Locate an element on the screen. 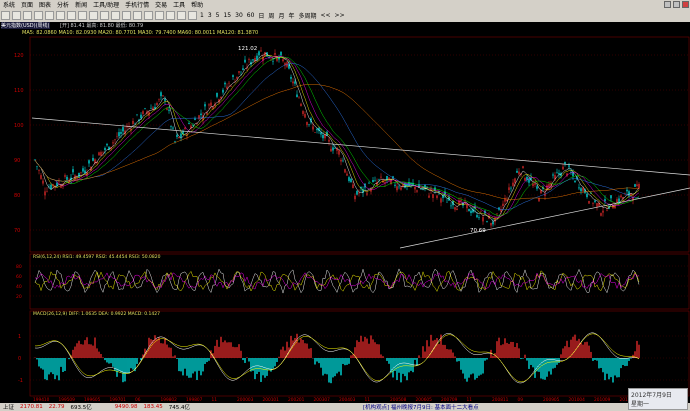  instrument-title: 美元指数(USD)(周线) is located at coordinates (25, 25).